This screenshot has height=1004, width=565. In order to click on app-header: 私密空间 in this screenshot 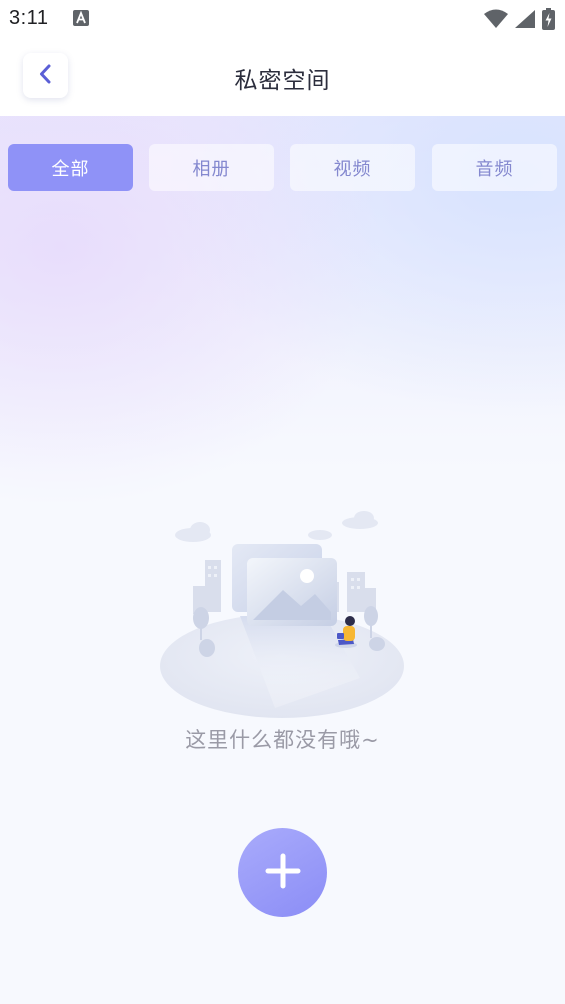, I will do `click(282, 77)`.